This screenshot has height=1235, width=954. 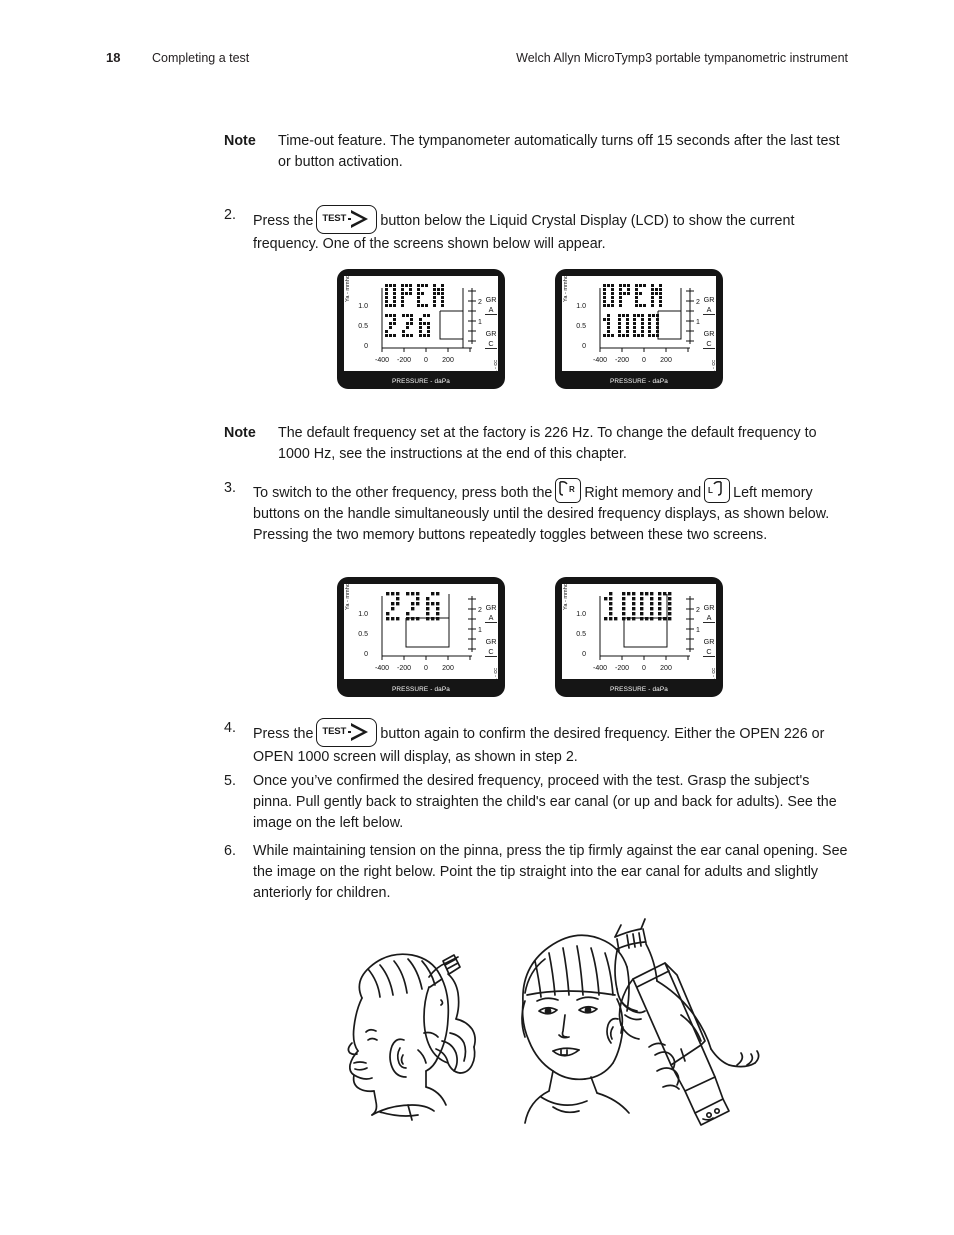 What do you see at coordinates (638, 381) in the screenshot?
I see `lcd-caption-open-1000: PRESSURE - daPa` at bounding box center [638, 381].